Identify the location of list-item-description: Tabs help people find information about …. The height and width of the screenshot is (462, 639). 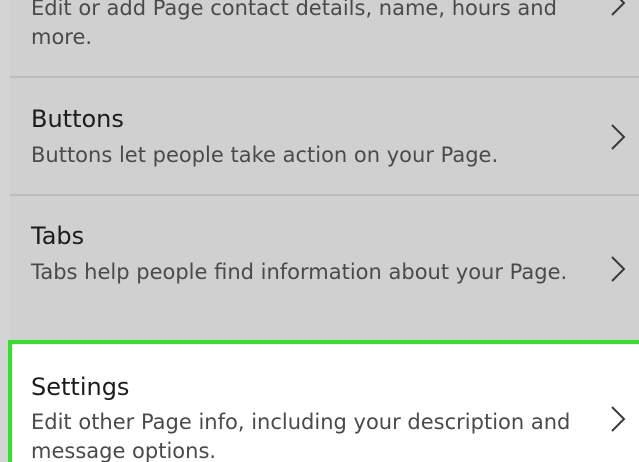
(299, 272).